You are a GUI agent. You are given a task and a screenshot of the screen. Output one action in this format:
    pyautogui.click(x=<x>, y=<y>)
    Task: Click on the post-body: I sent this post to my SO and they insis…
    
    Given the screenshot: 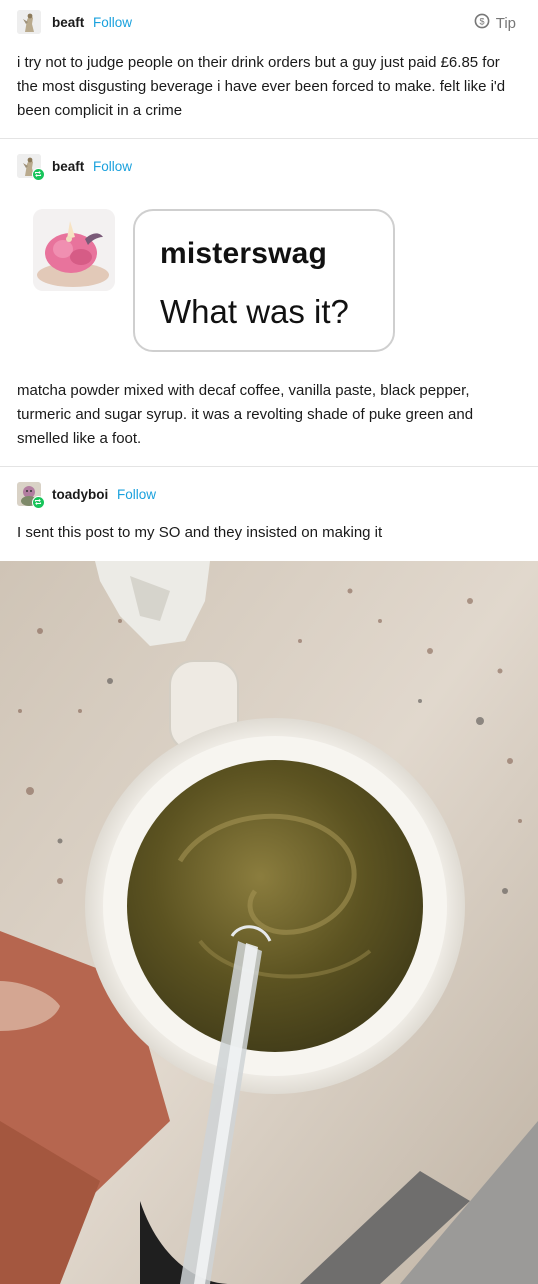 What is the action you would take?
    pyautogui.click(x=200, y=532)
    